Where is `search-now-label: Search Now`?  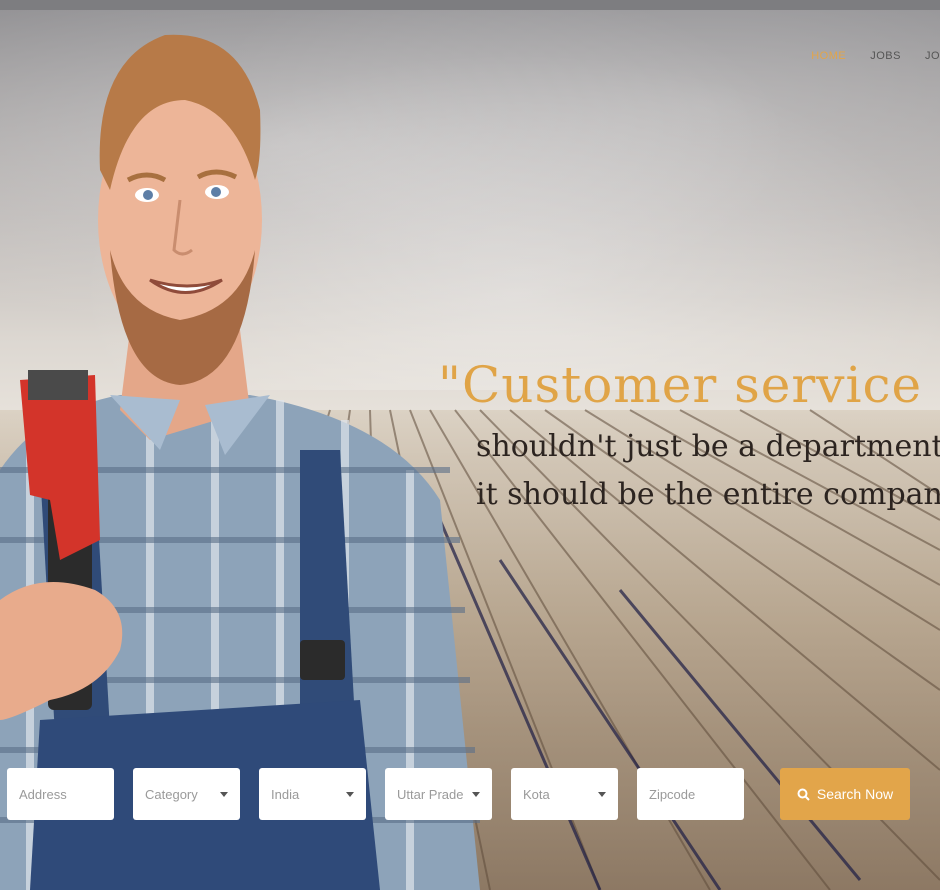 search-now-label: Search Now is located at coordinates (855, 794).